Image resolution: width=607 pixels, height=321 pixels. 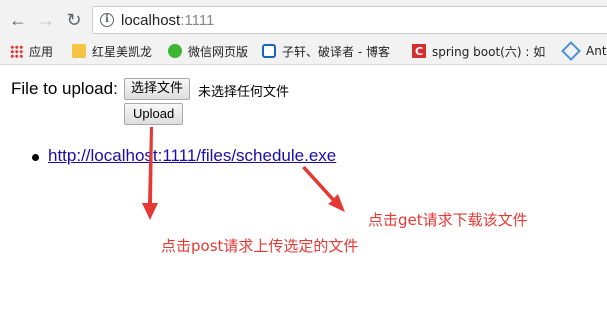 I want to click on browser-toolbar: ← → ↻ i localhost:1111, so click(x=303, y=19).